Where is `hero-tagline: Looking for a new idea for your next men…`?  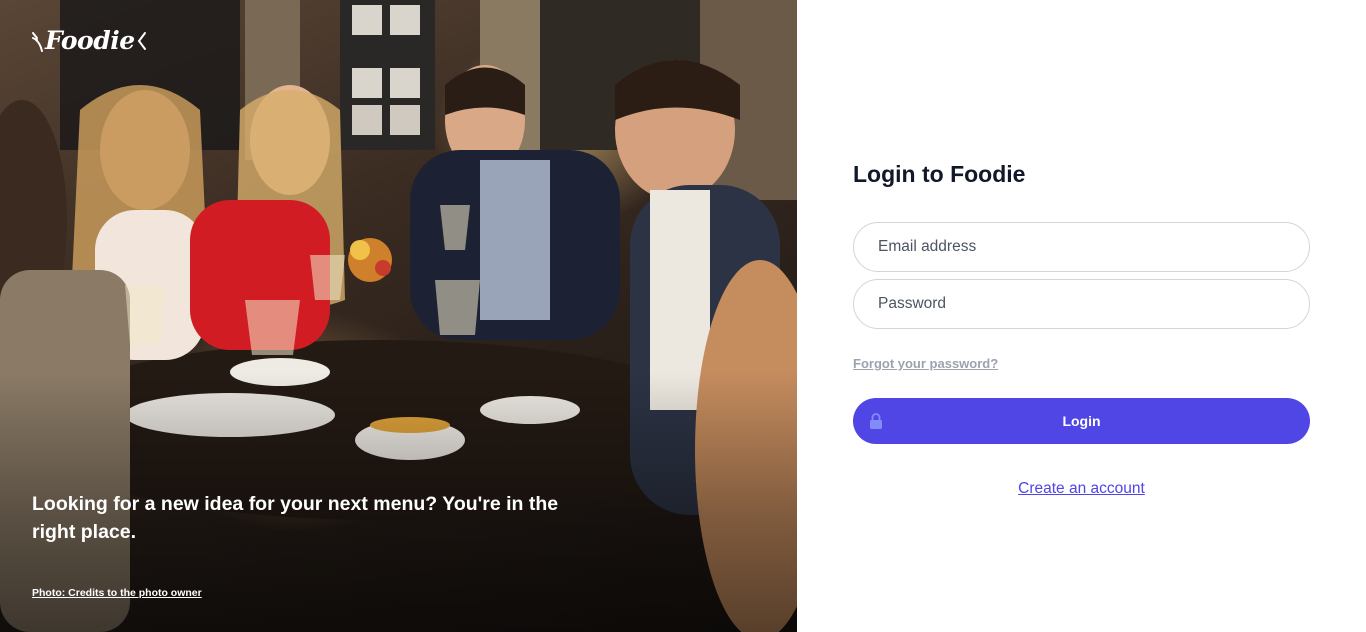 hero-tagline: Looking for a new idea for your next men… is located at coordinates (295, 518).